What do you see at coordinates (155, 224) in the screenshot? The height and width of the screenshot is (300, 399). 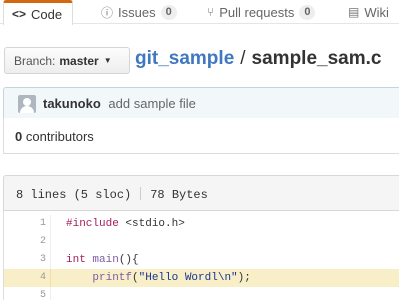 I see `code-token: <stdio.h>` at bounding box center [155, 224].